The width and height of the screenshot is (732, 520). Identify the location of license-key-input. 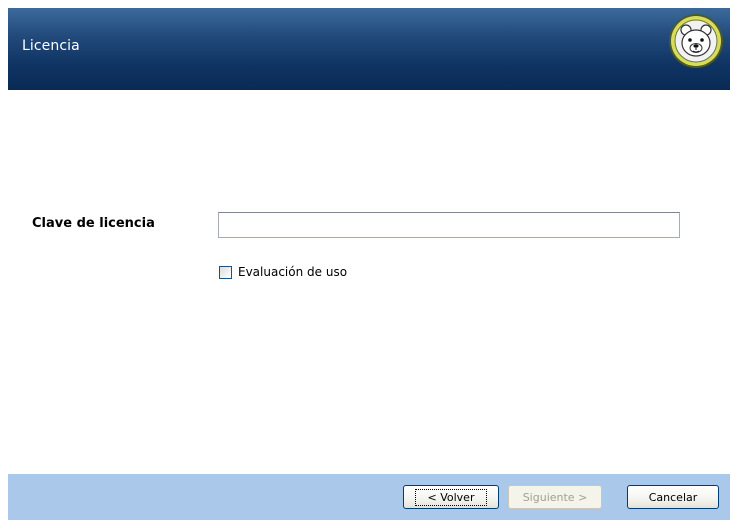
(449, 225).